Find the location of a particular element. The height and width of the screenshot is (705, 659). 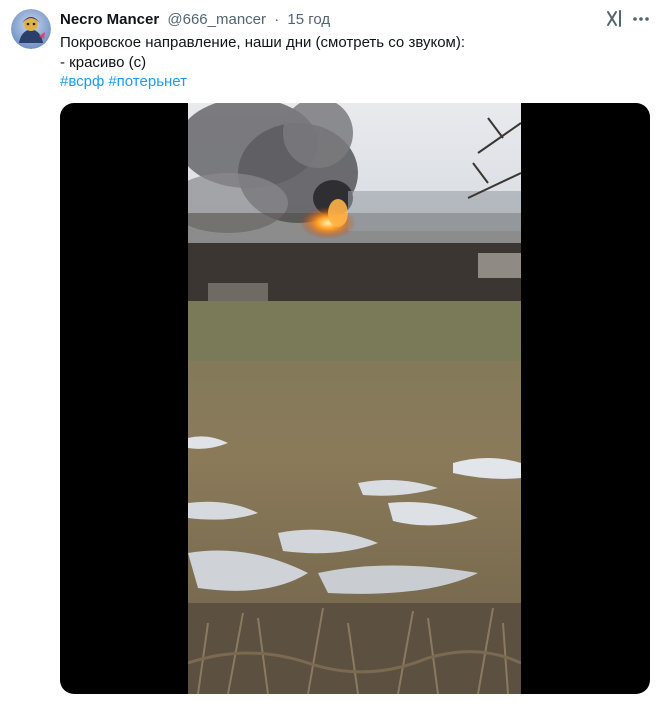

avatar-image is located at coordinates (31, 29).